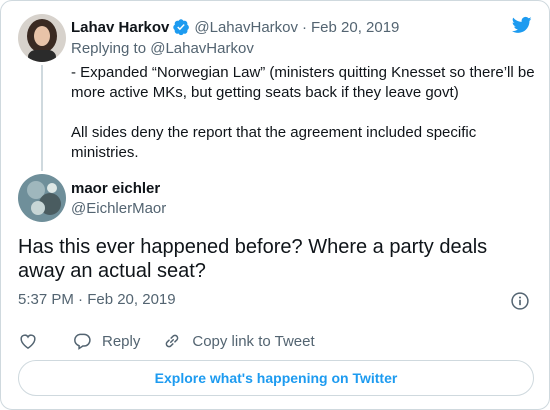 Image resolution: width=550 pixels, height=410 pixels. What do you see at coordinates (276, 378) in the screenshot?
I see `explore-twitter-button: Explore what's happening on Twitter` at bounding box center [276, 378].